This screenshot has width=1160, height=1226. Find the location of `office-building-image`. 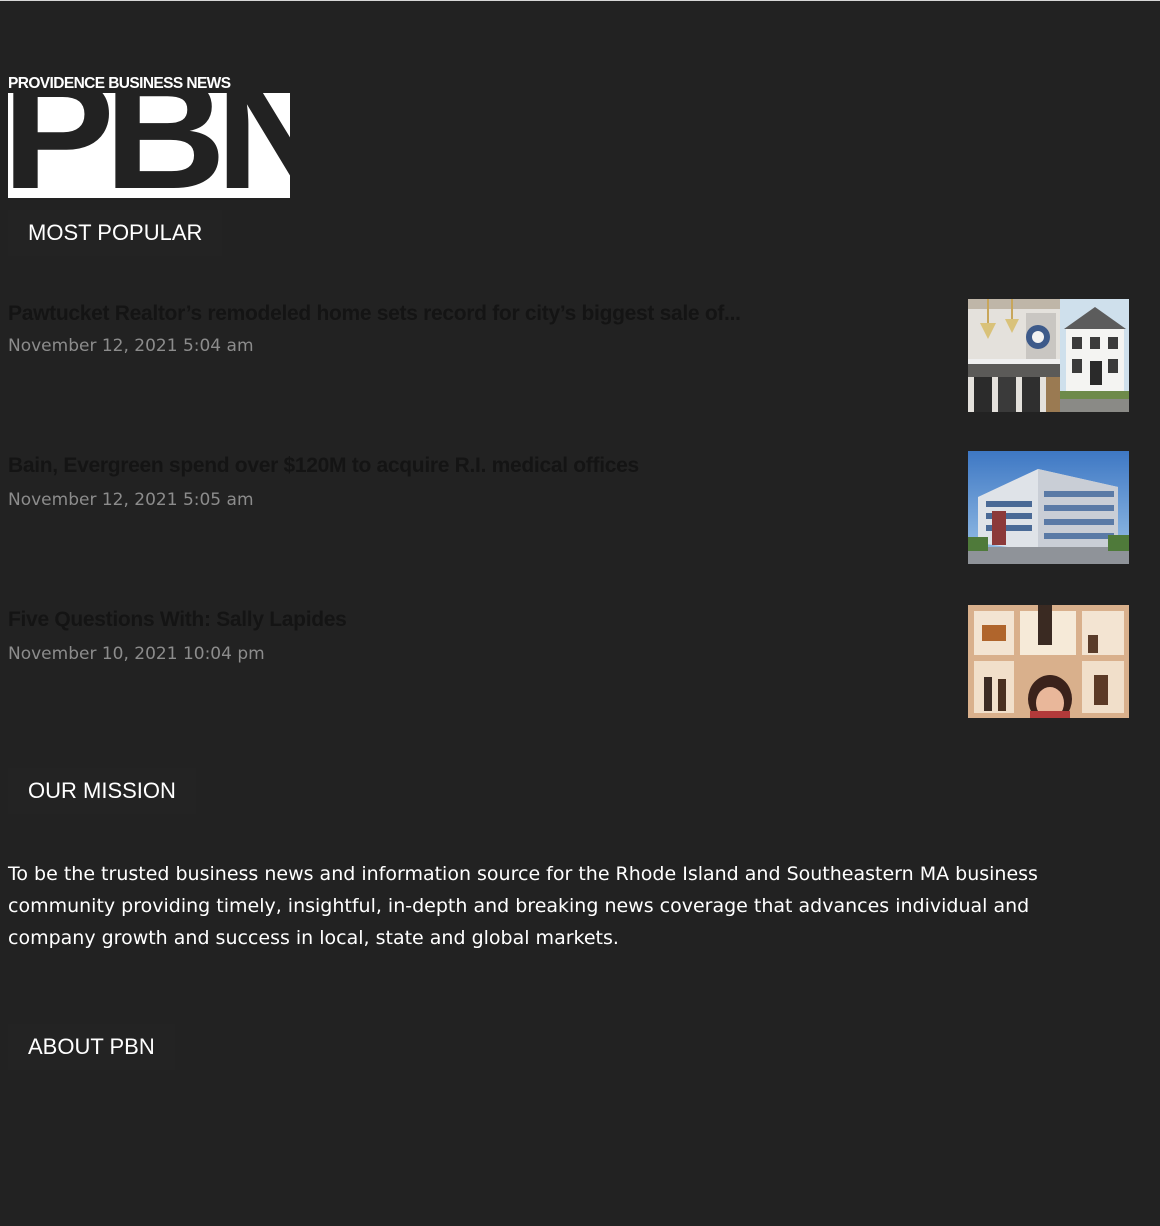

office-building-image is located at coordinates (1048, 507).